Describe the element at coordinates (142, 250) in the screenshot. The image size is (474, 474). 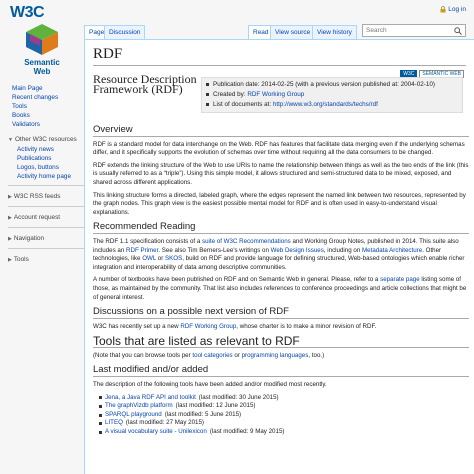
I see `inline-link: RDF Primer` at that location.